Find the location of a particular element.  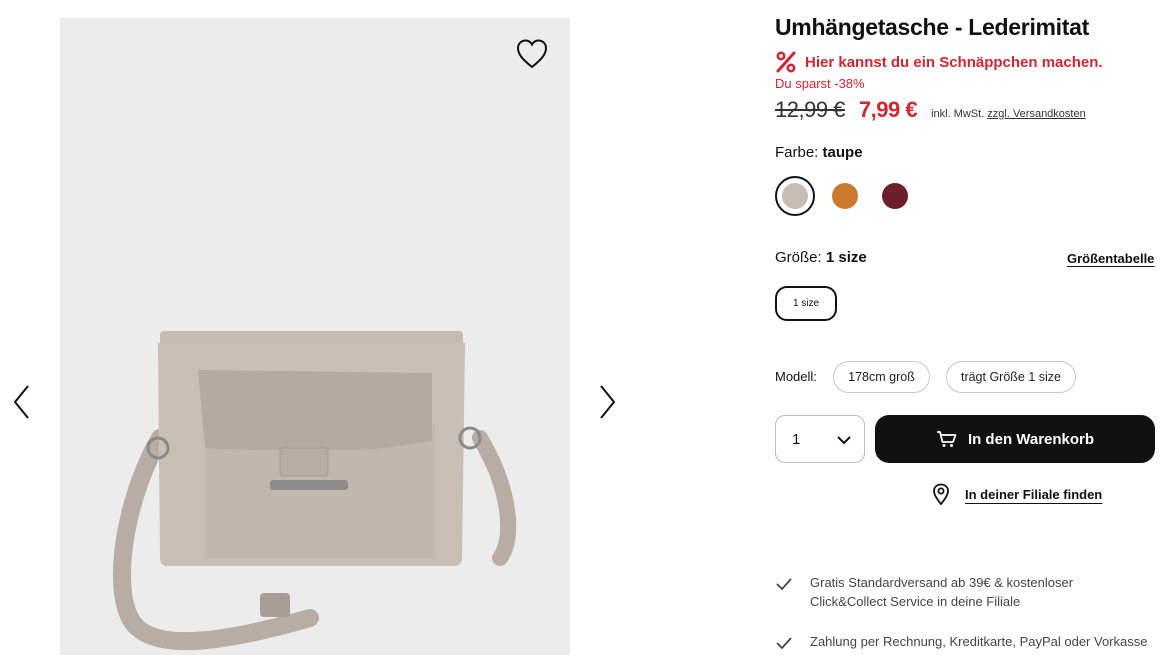

find-in-store-link: In deiner Filiale finden is located at coordinates (1033, 494).